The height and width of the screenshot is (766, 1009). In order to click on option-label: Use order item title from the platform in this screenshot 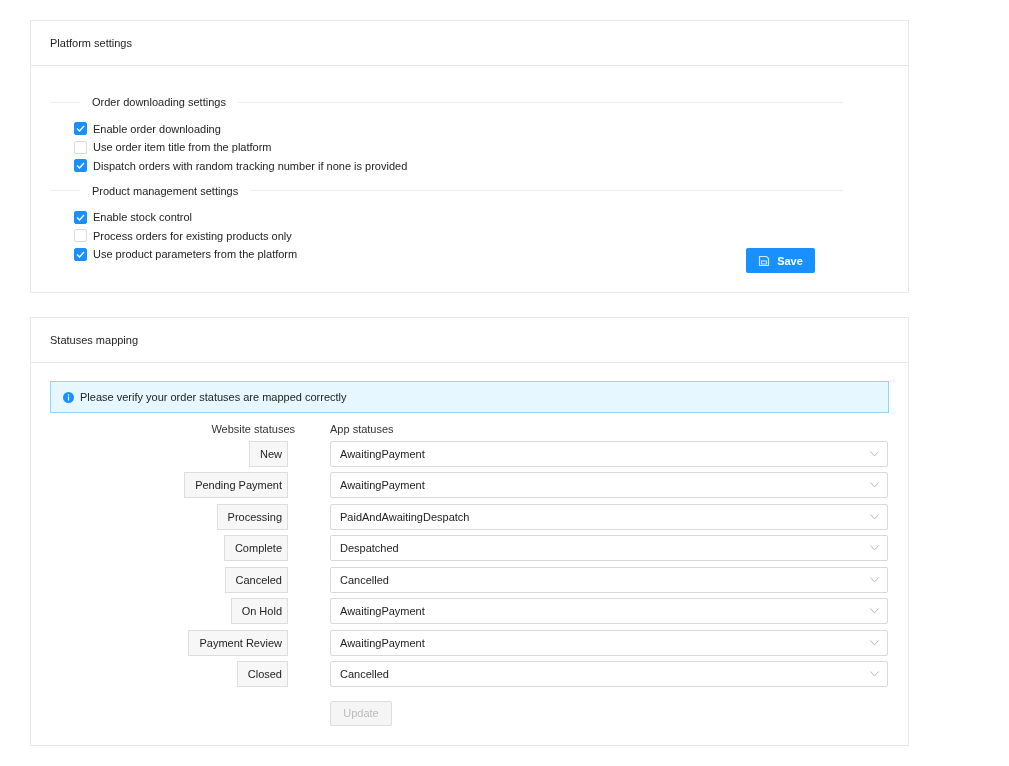, I will do `click(182, 147)`.